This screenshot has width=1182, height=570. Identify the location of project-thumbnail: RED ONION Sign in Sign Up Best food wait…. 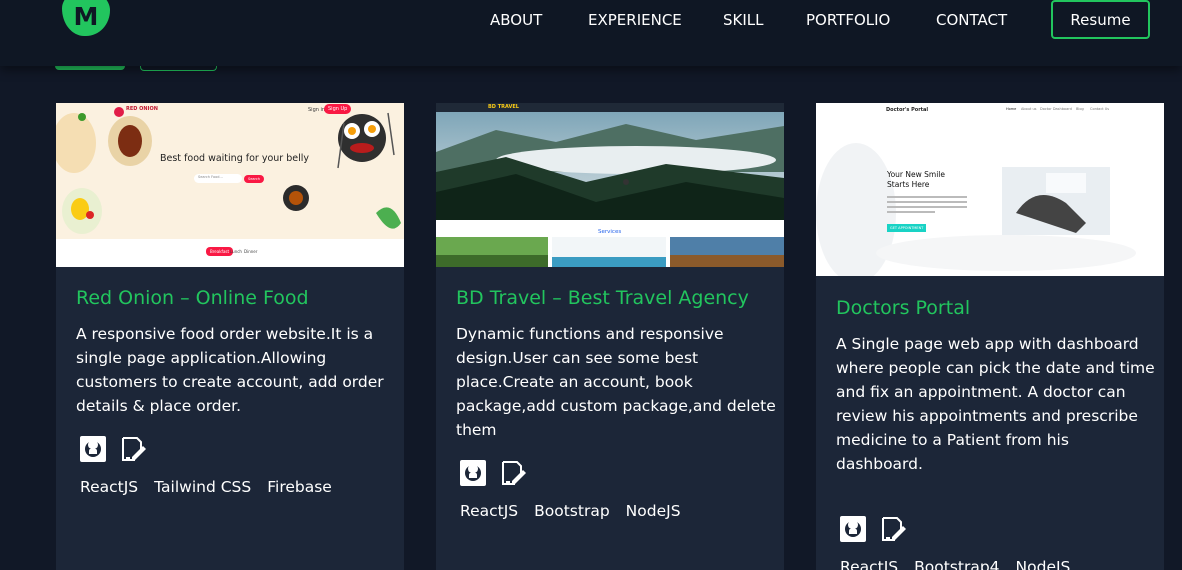
(230, 185).